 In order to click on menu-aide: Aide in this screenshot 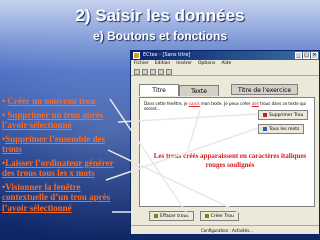, I will do `click(226, 64)`.